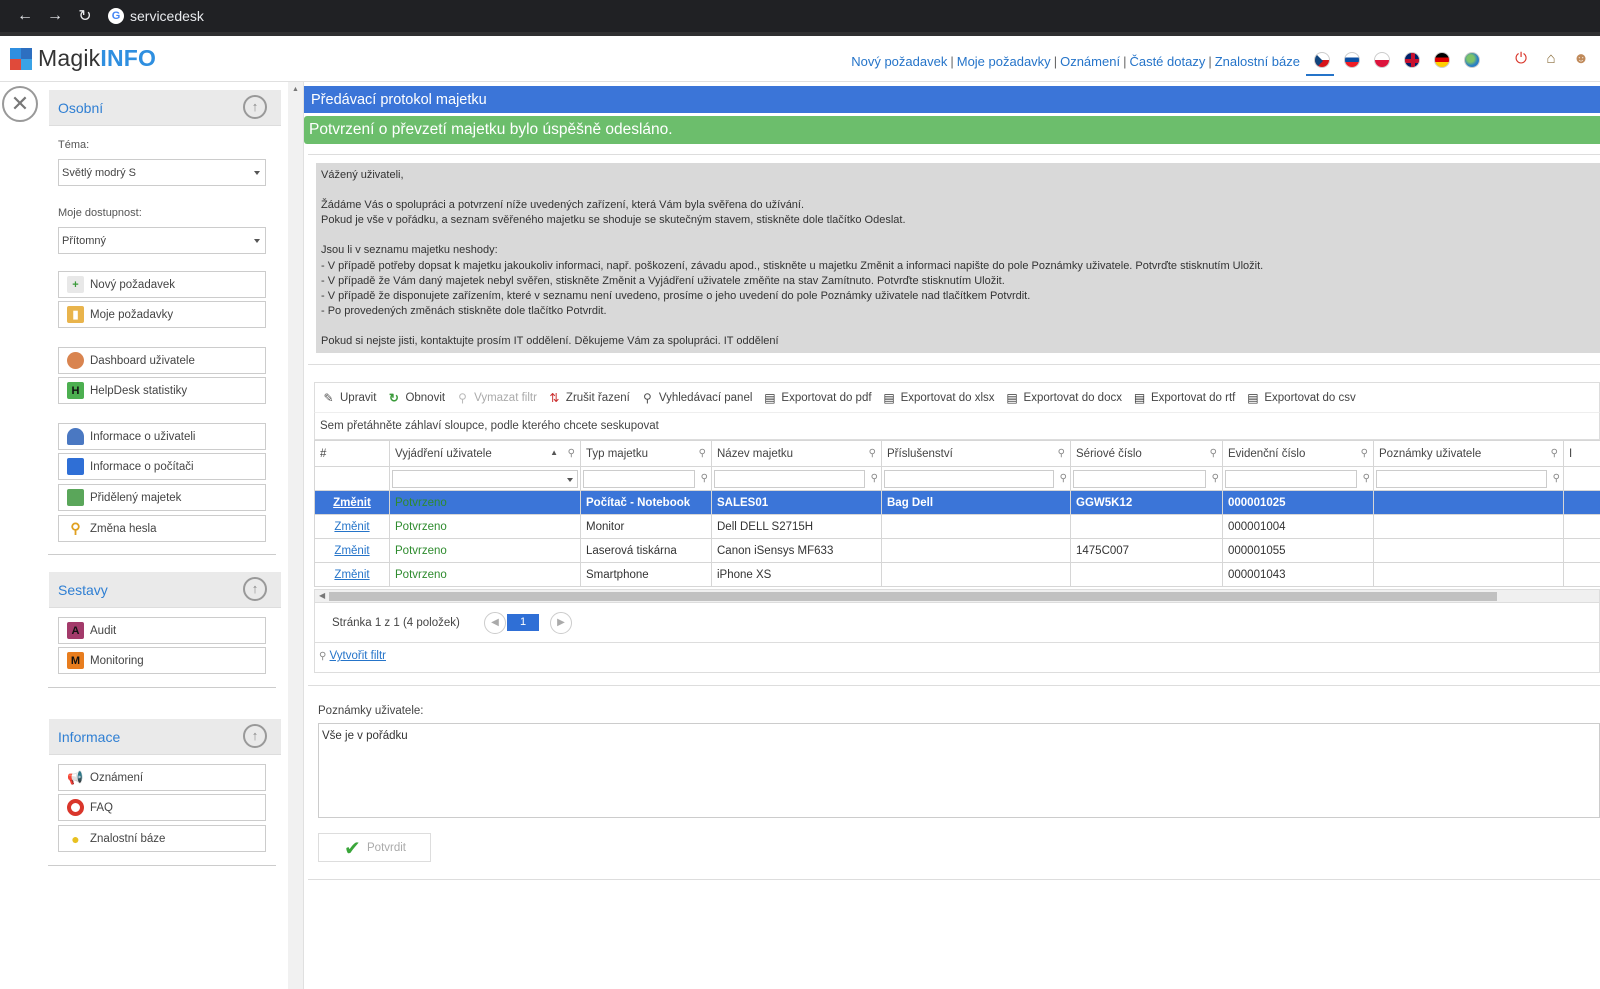 This screenshot has width=1600, height=989. Describe the element at coordinates (816, 397) in the screenshot. I see `export-pdf-button: ▤ Exportovat do pdf` at that location.